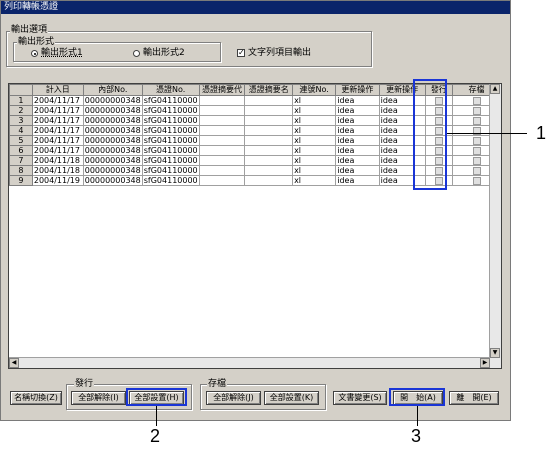 Image resolution: width=552 pixels, height=453 pixels. Describe the element at coordinates (21, 150) in the screenshot. I see `row-number-cell: 6` at that location.